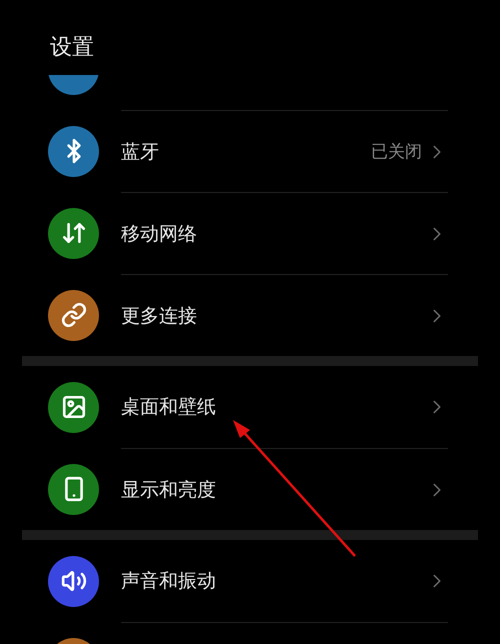 The width and height of the screenshot is (500, 644). What do you see at coordinates (140, 152) in the screenshot?
I see `item-label: 蓝牙` at bounding box center [140, 152].